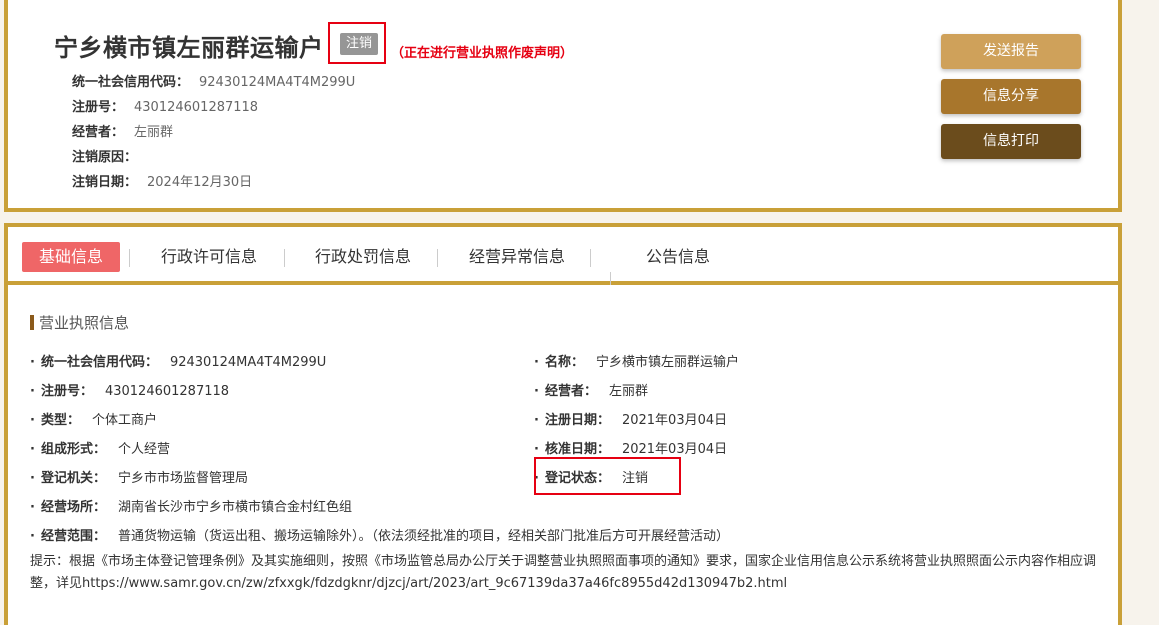 The width and height of the screenshot is (1159, 625). I want to click on summary-label: 注销原因：, so click(105, 157).